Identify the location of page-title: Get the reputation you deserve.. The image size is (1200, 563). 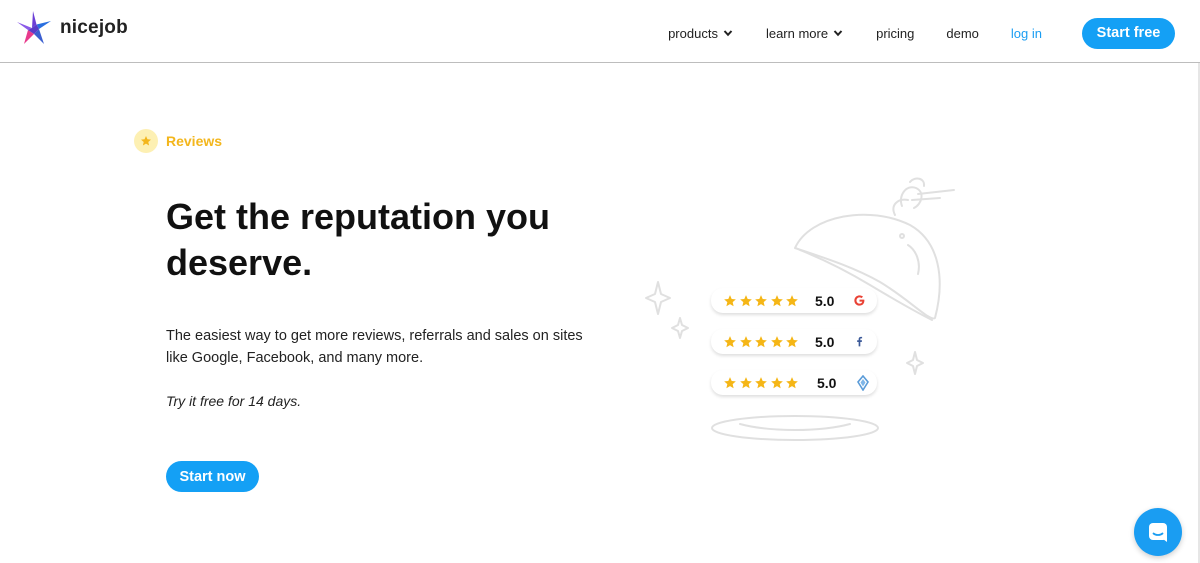
(358, 239).